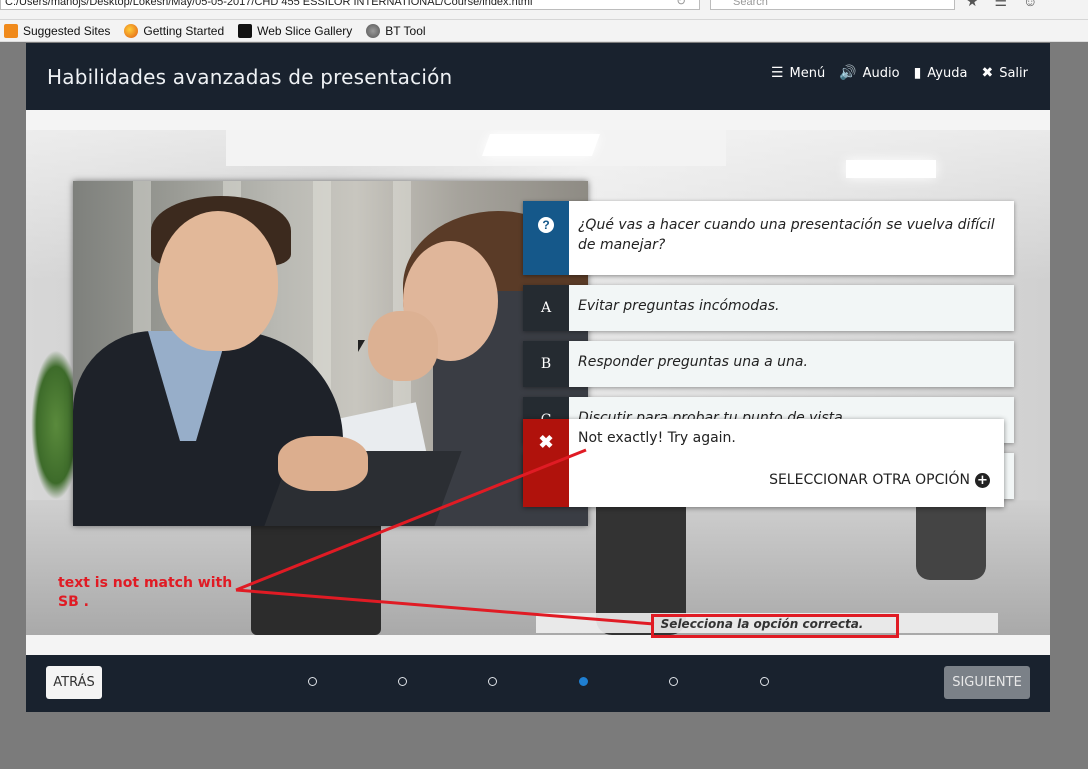 The image size is (1088, 769). Describe the element at coordinates (657, 438) in the screenshot. I see `feedback-message: Not exactly! Try again.` at that location.